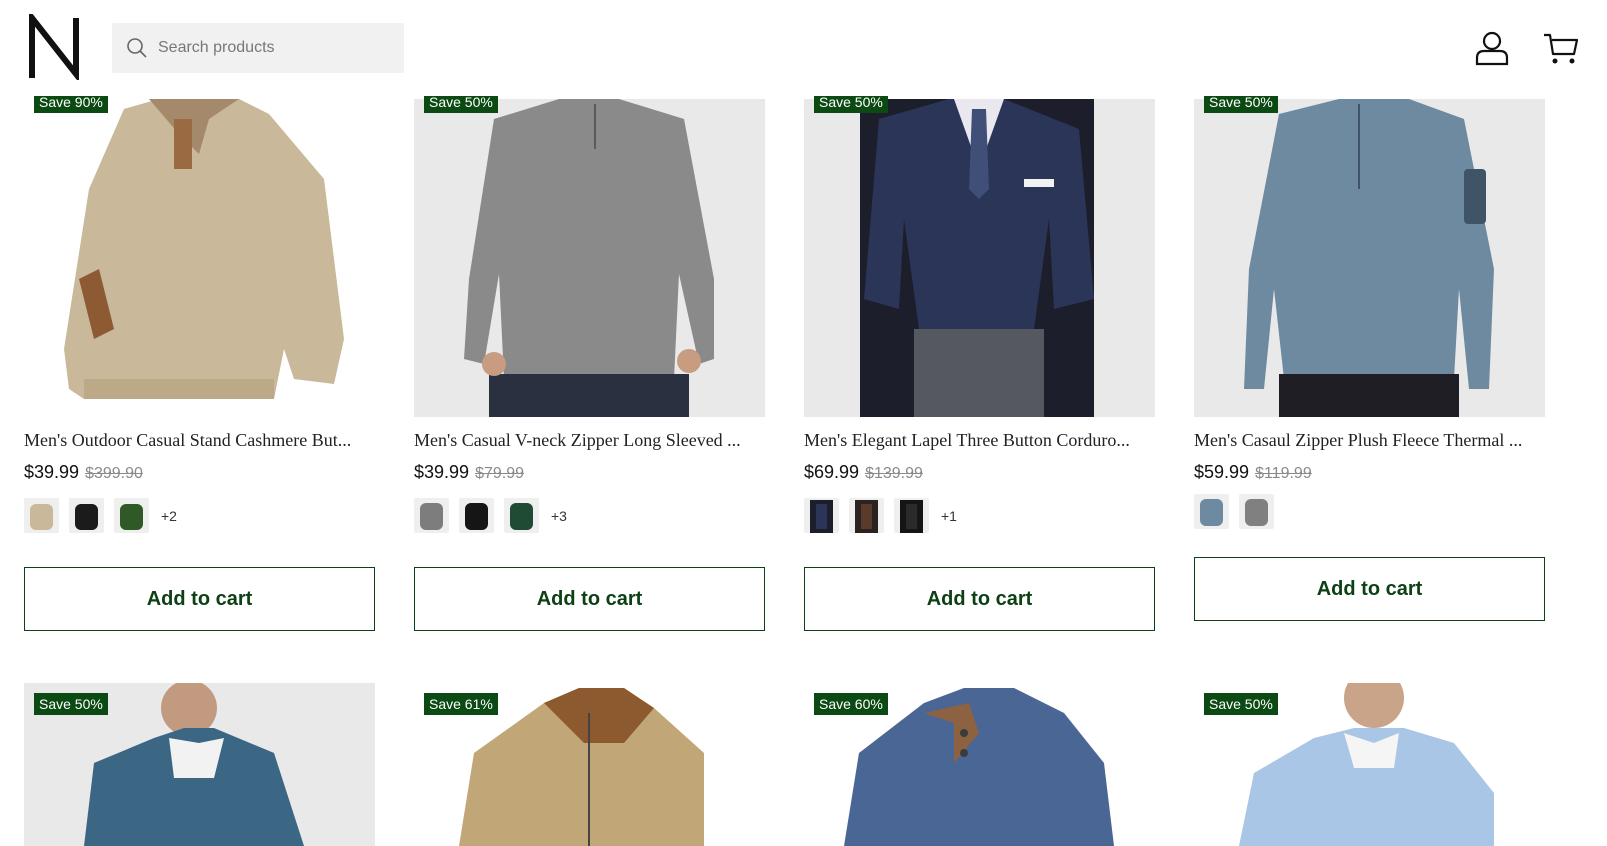  I want to click on logo, so click(55, 47).